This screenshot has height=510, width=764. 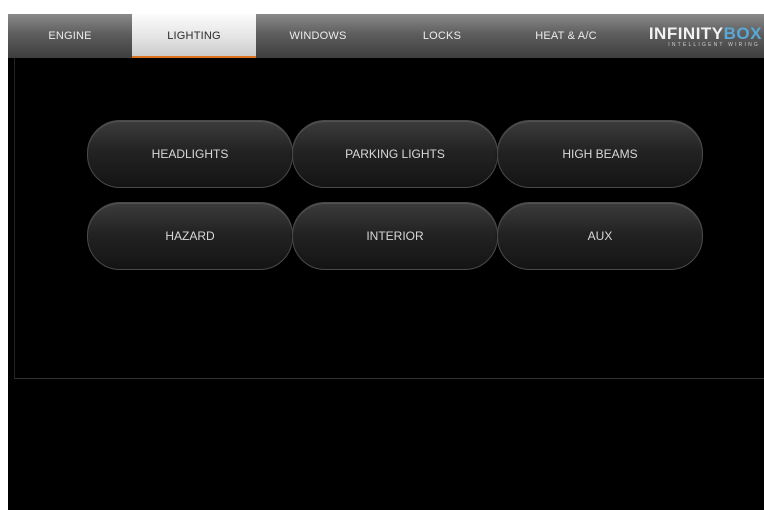 I want to click on brand-name: INFINITYBOX, so click(x=705, y=34).